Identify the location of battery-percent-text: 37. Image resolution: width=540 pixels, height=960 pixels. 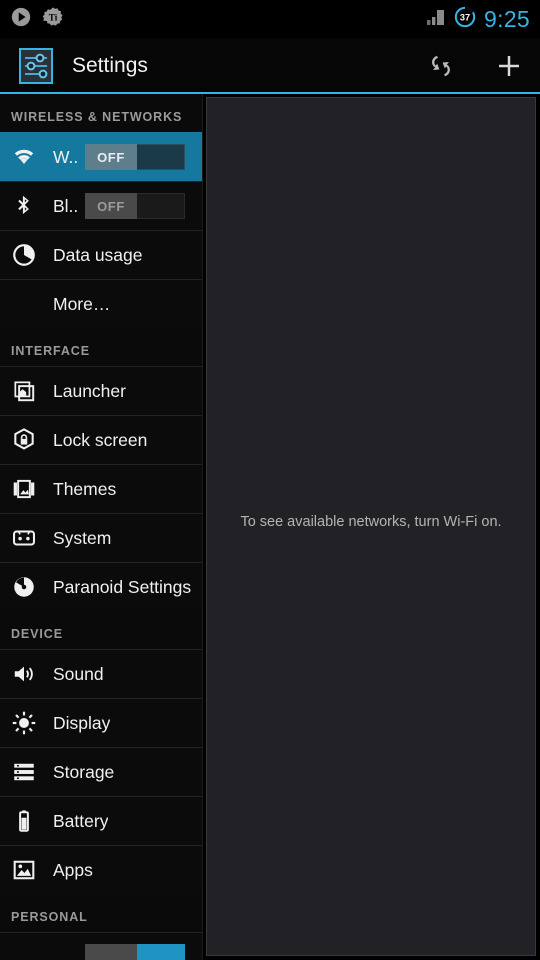
(465, 17).